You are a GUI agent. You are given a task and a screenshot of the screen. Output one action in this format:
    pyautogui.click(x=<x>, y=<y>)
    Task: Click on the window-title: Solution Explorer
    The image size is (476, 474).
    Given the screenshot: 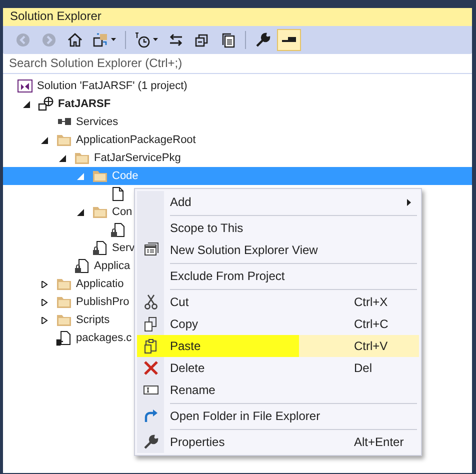 What is the action you would take?
    pyautogui.click(x=56, y=16)
    